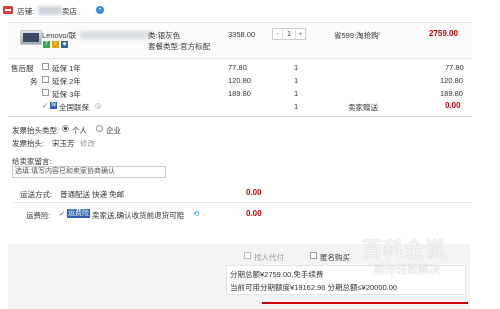 Image resolution: width=500 pixels, height=309 pixels. I want to click on message-input: 选填:填写内容已和卖家协商确认, so click(89, 172).